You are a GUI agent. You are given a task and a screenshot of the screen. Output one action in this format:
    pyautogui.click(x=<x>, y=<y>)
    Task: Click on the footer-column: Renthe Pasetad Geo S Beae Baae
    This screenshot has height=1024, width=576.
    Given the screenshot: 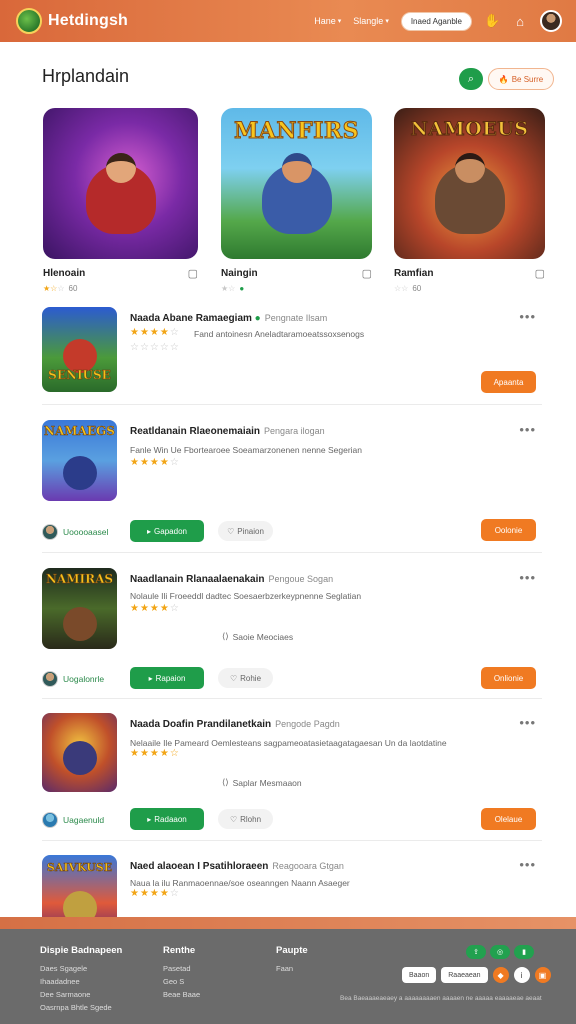 What is the action you would take?
    pyautogui.click(x=181, y=974)
    